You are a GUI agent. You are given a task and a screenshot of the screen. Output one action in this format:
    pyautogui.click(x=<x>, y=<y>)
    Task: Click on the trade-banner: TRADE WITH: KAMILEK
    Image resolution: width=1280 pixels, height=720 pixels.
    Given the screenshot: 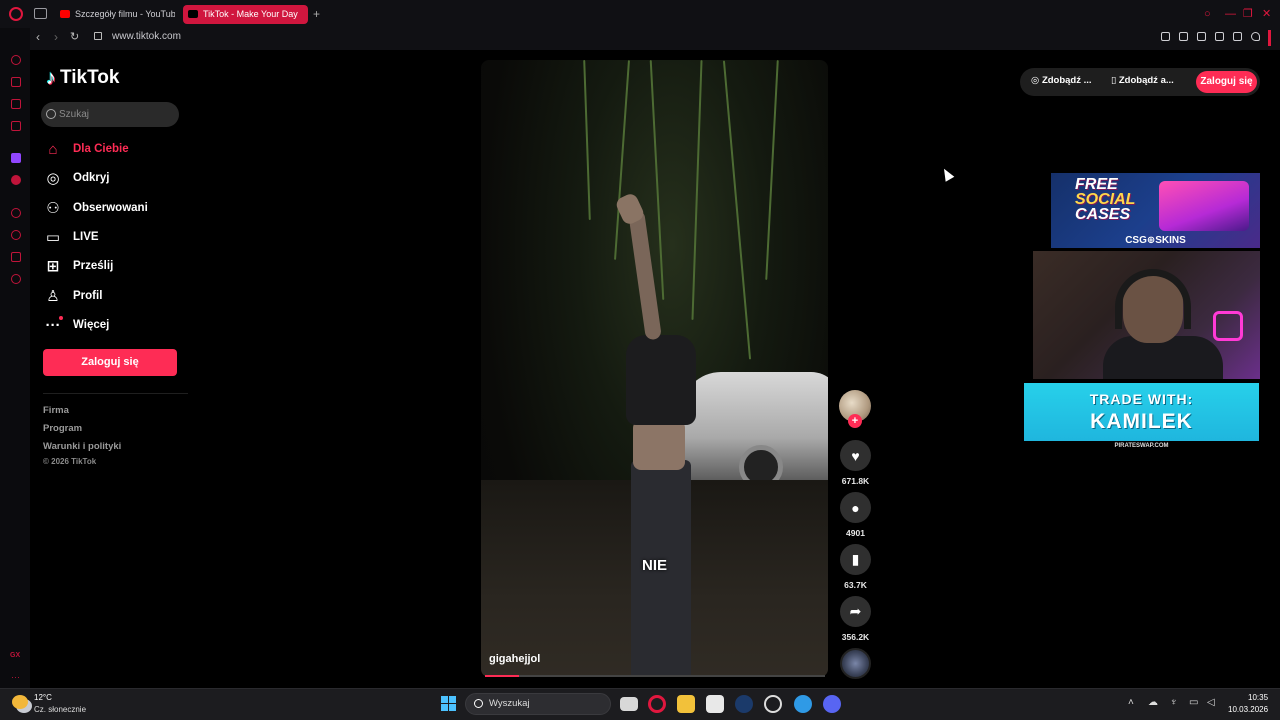 What is the action you would take?
    pyautogui.click(x=1141, y=412)
    